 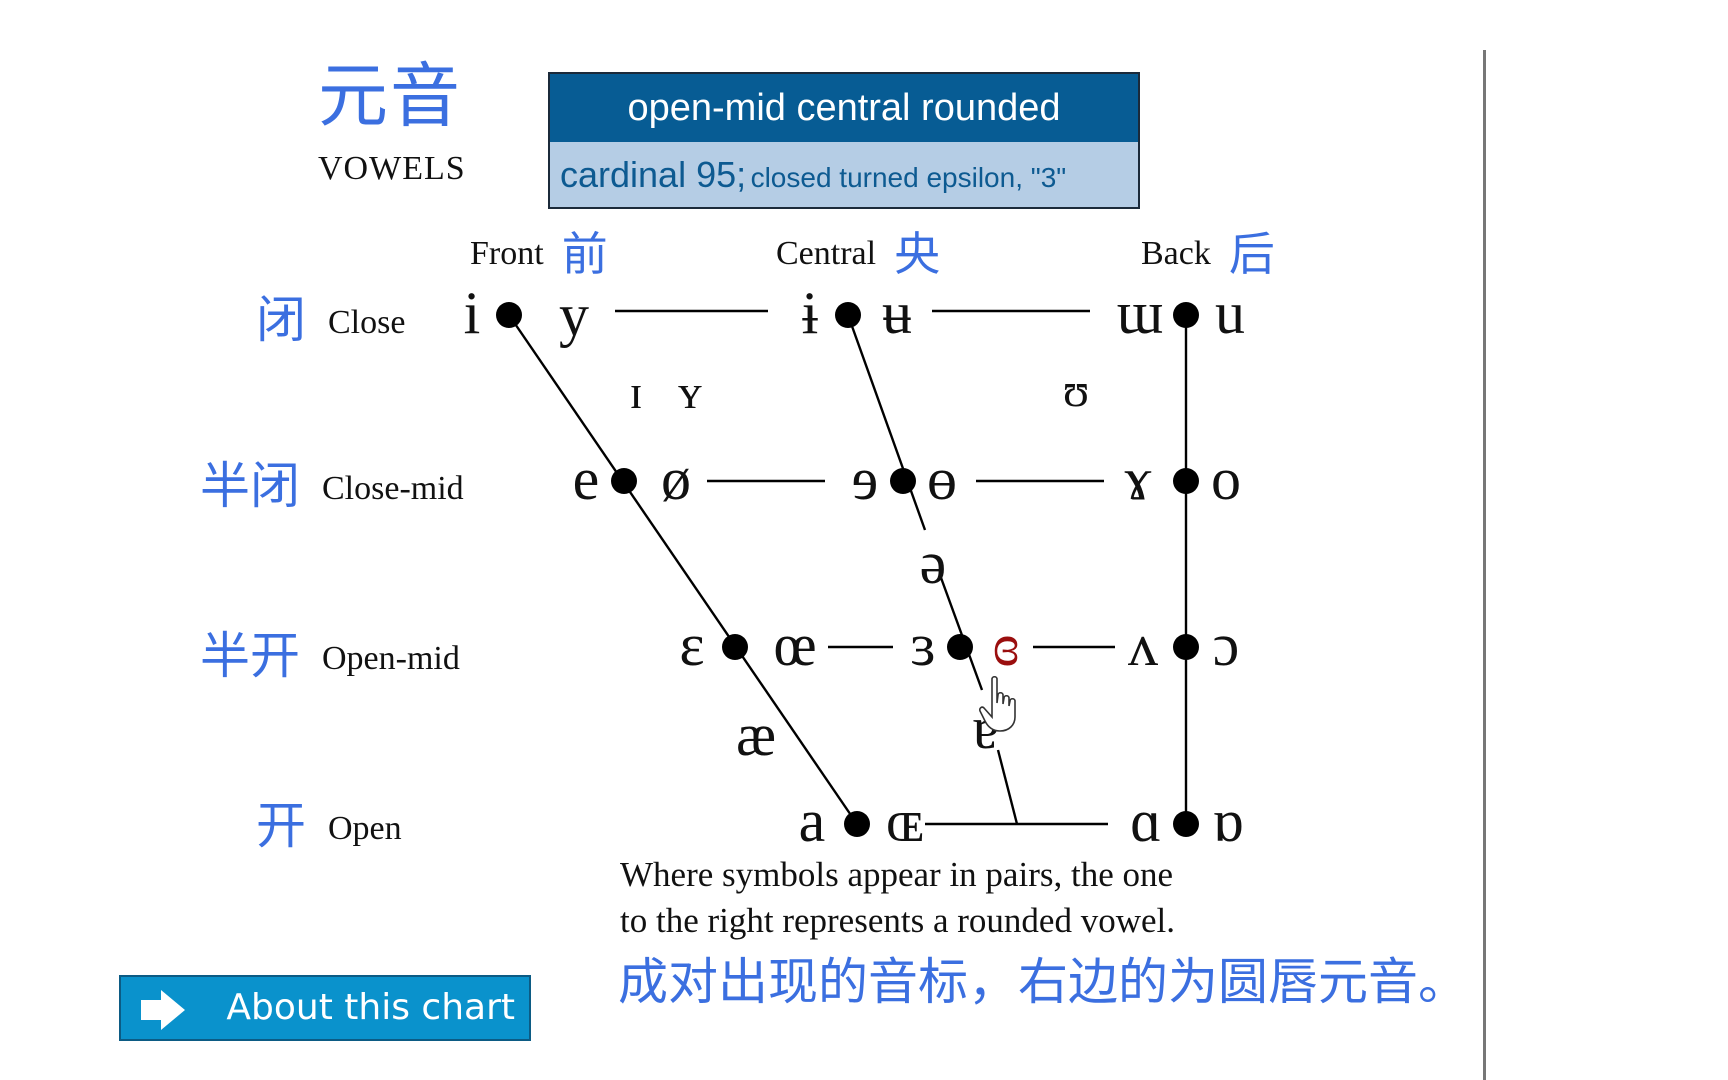 What do you see at coordinates (812, 821) in the screenshot?
I see `vowel-a: a` at bounding box center [812, 821].